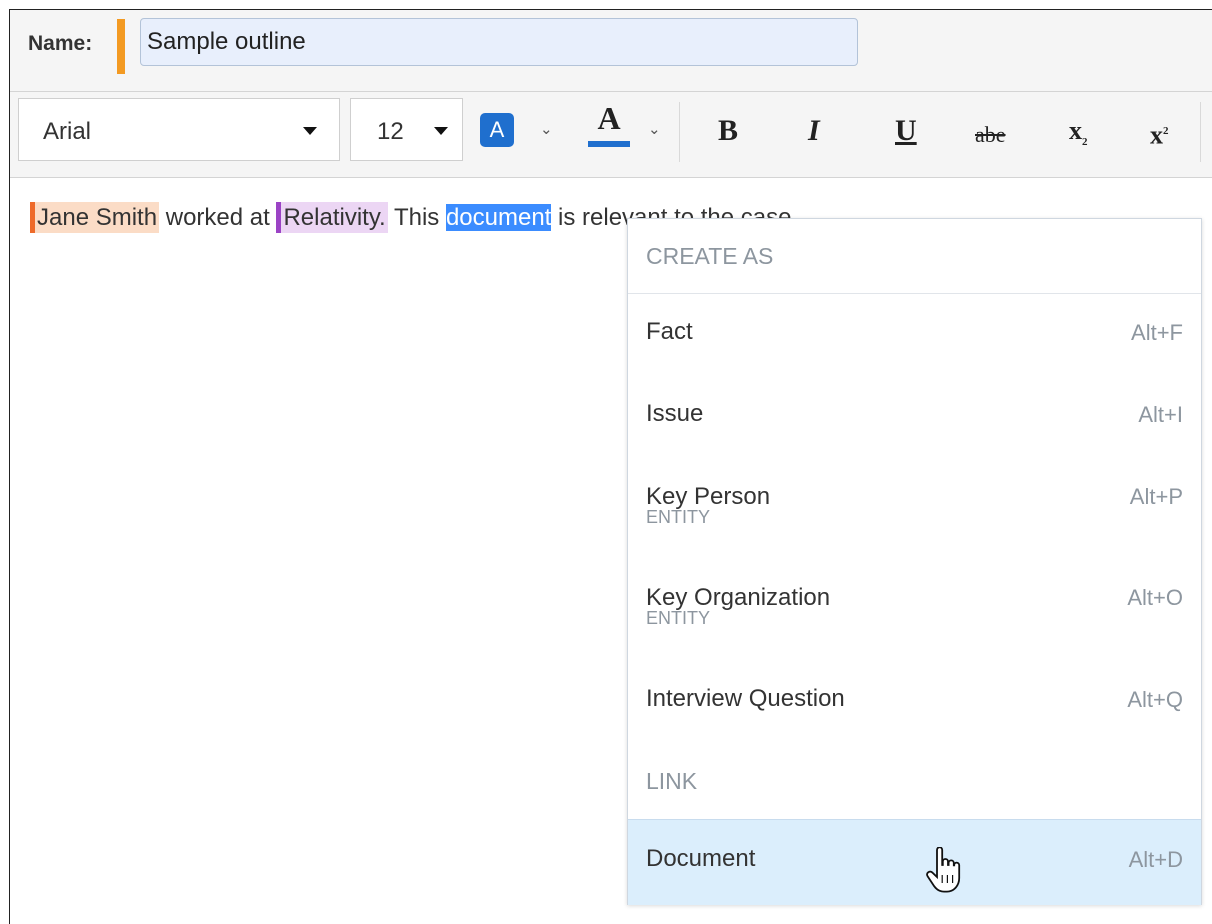  What do you see at coordinates (914, 418) in the screenshot?
I see `menu-item-issue: Issue Alt+I` at bounding box center [914, 418].